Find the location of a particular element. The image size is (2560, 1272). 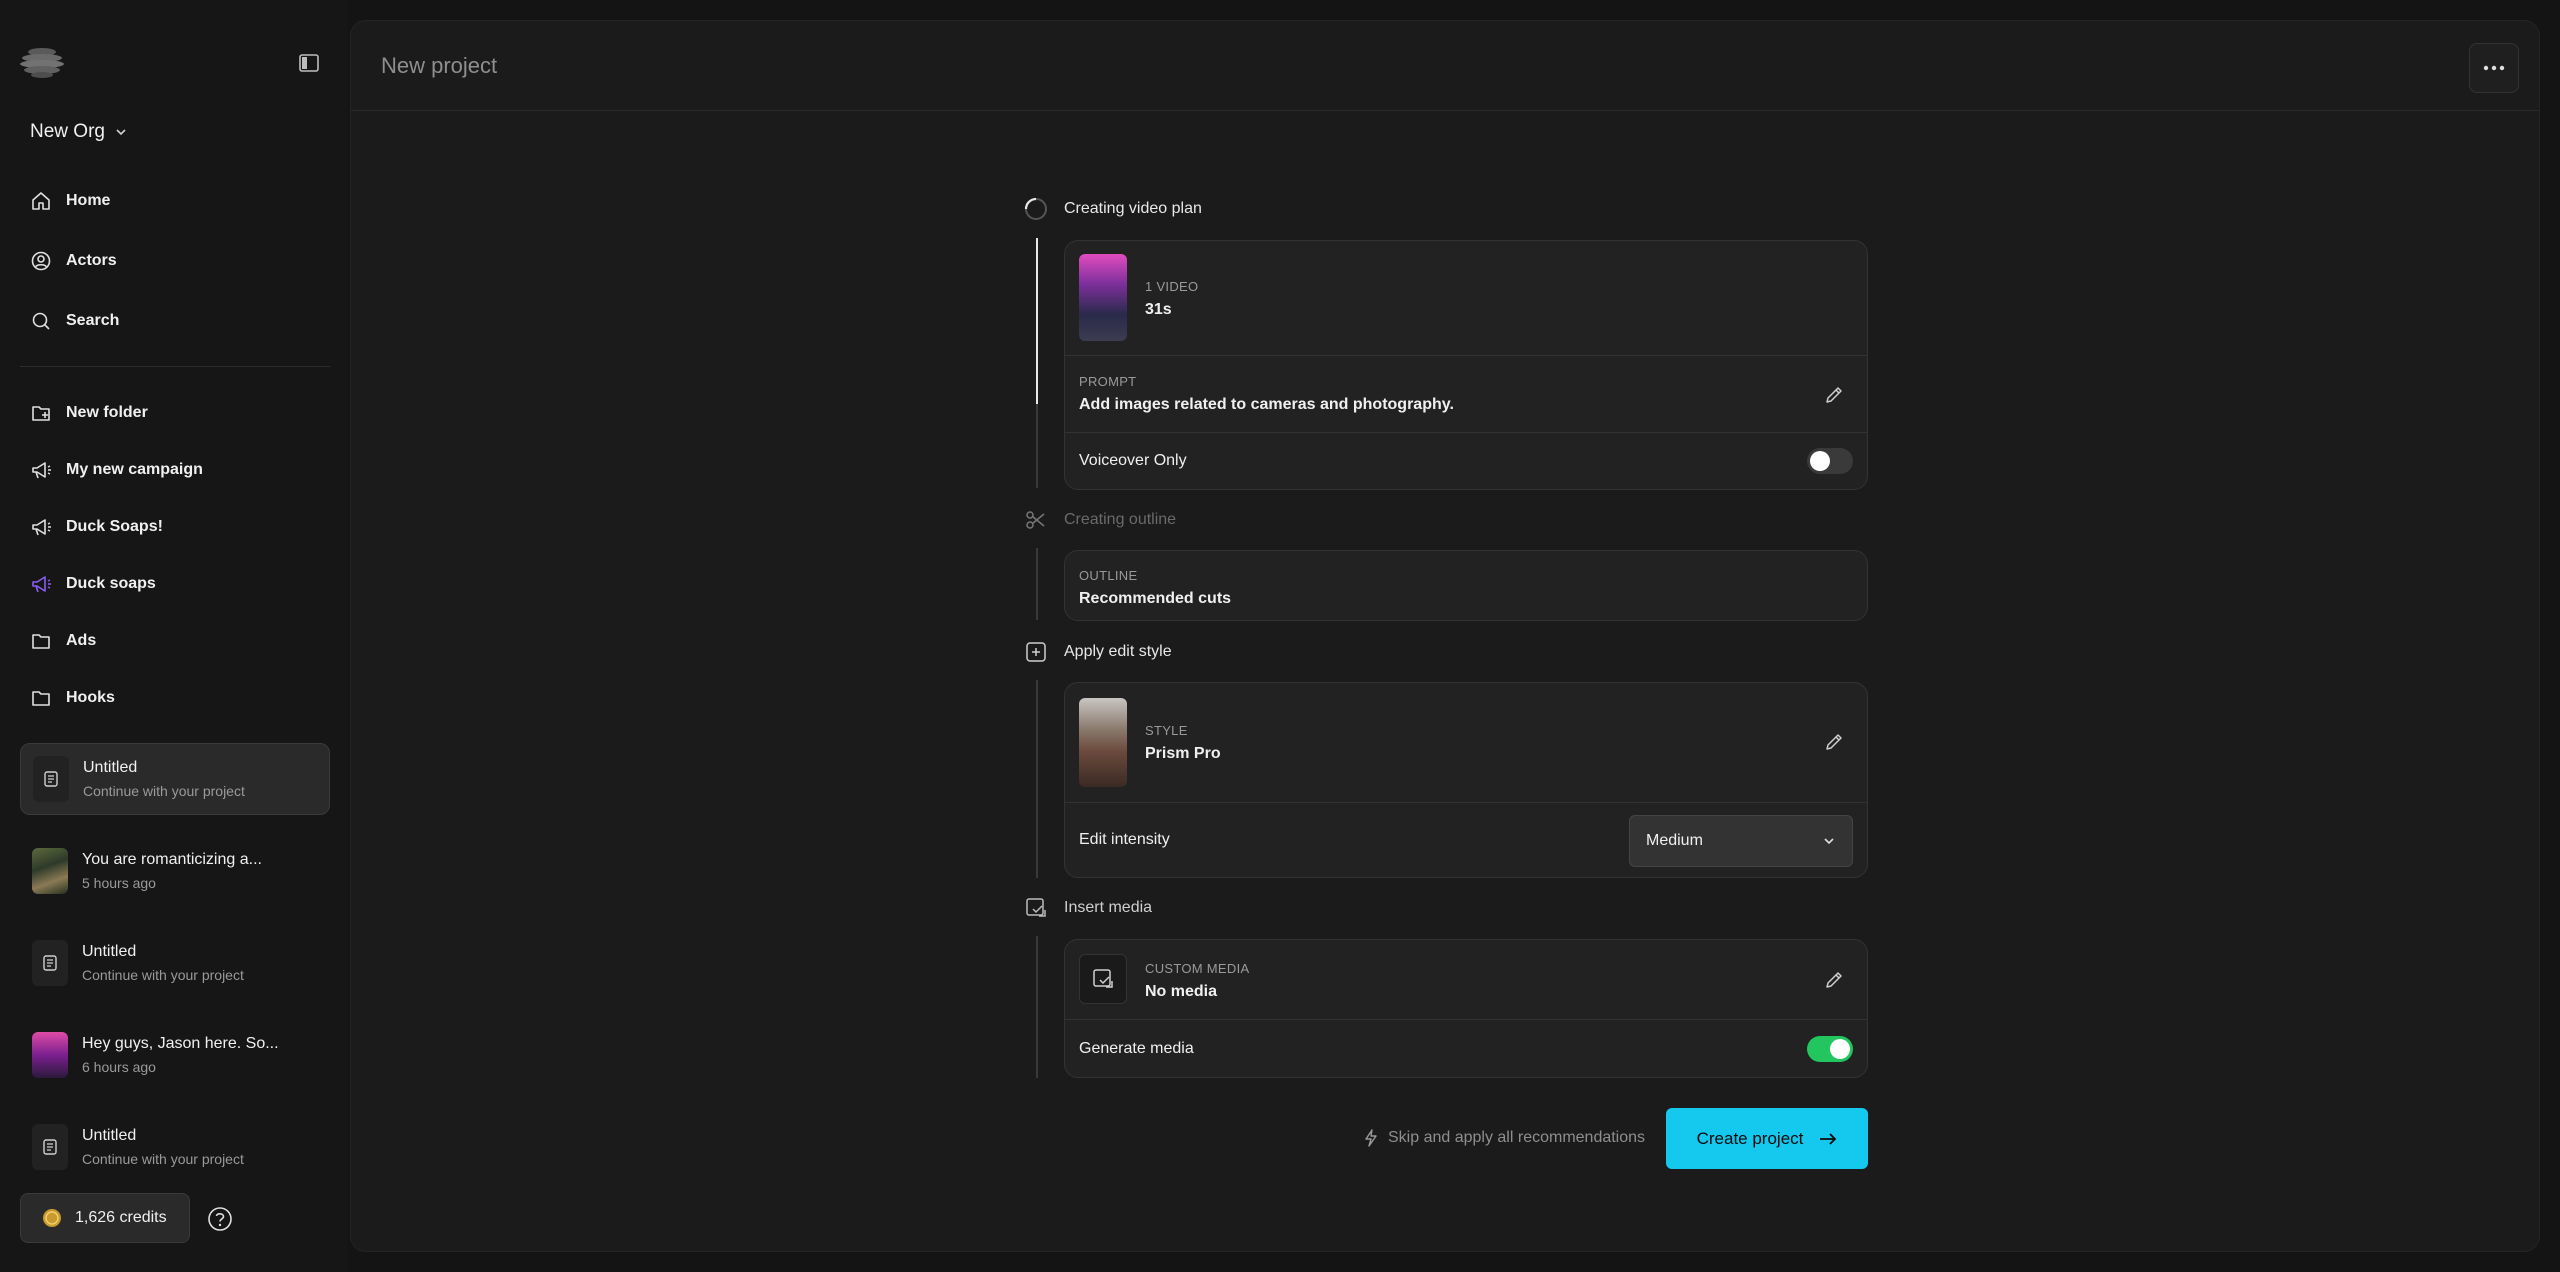

folder-label: Hooks is located at coordinates (90, 697).